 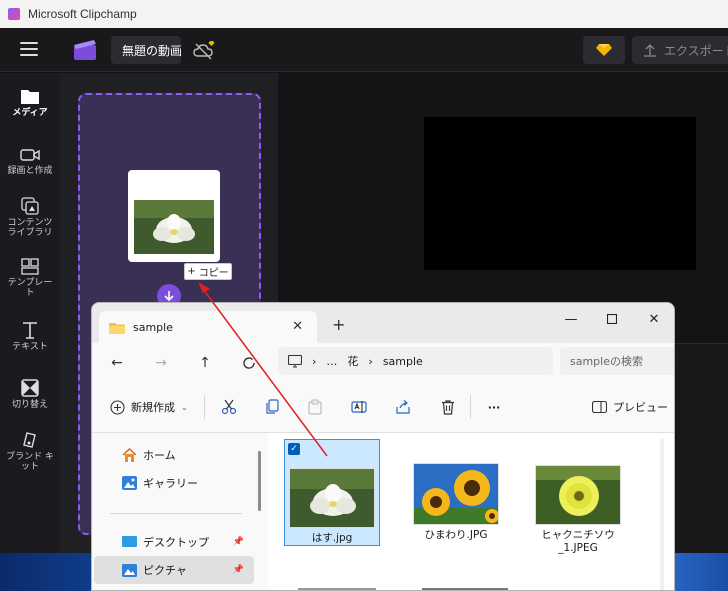 I want to click on rail-label: ブランド キット, so click(x=30, y=462).